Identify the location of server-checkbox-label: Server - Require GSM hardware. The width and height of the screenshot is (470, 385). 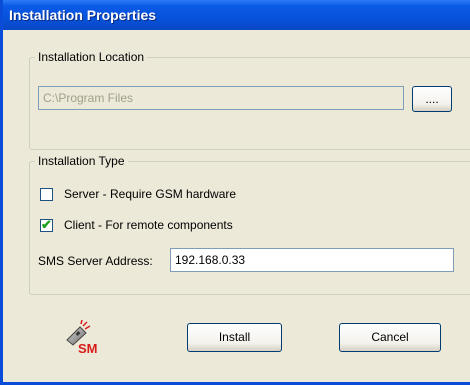
(150, 194).